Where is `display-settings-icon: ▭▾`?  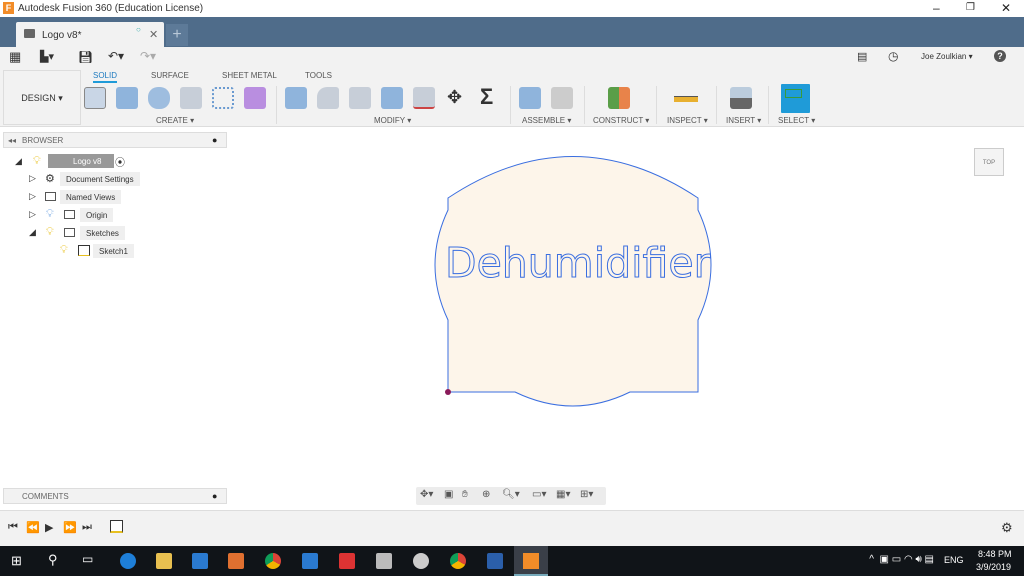 display-settings-icon: ▭▾ is located at coordinates (539, 494).